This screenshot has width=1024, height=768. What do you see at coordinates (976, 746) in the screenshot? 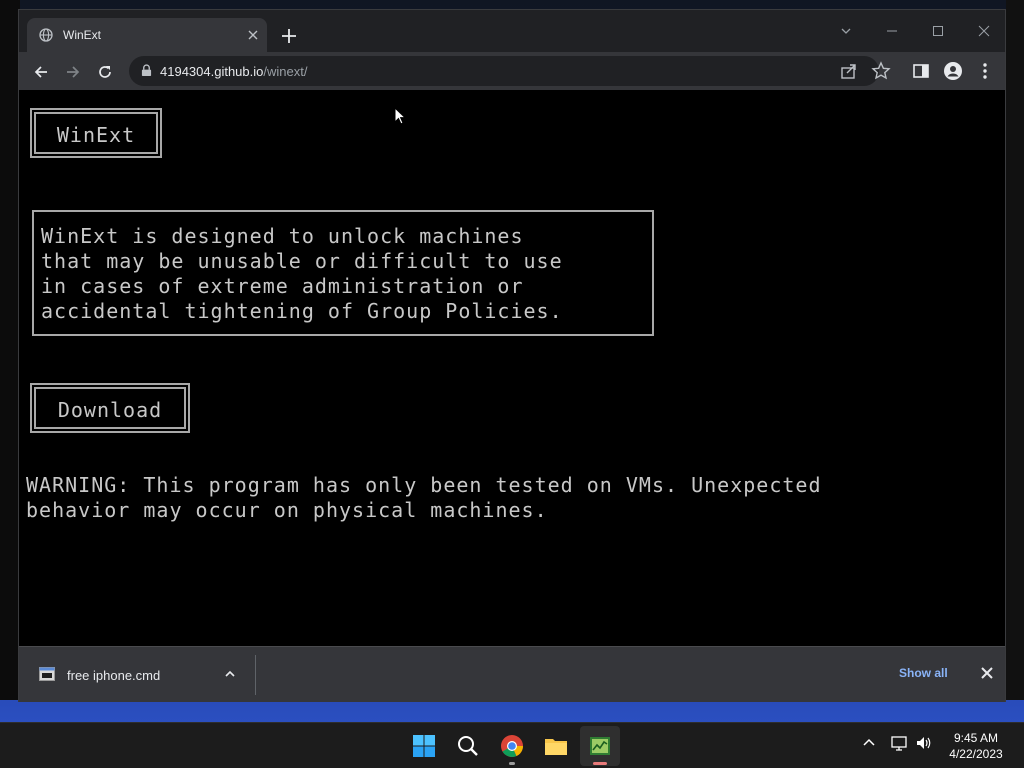
I see `system-clock: 9:45 AM 4/22/2023` at bounding box center [976, 746].